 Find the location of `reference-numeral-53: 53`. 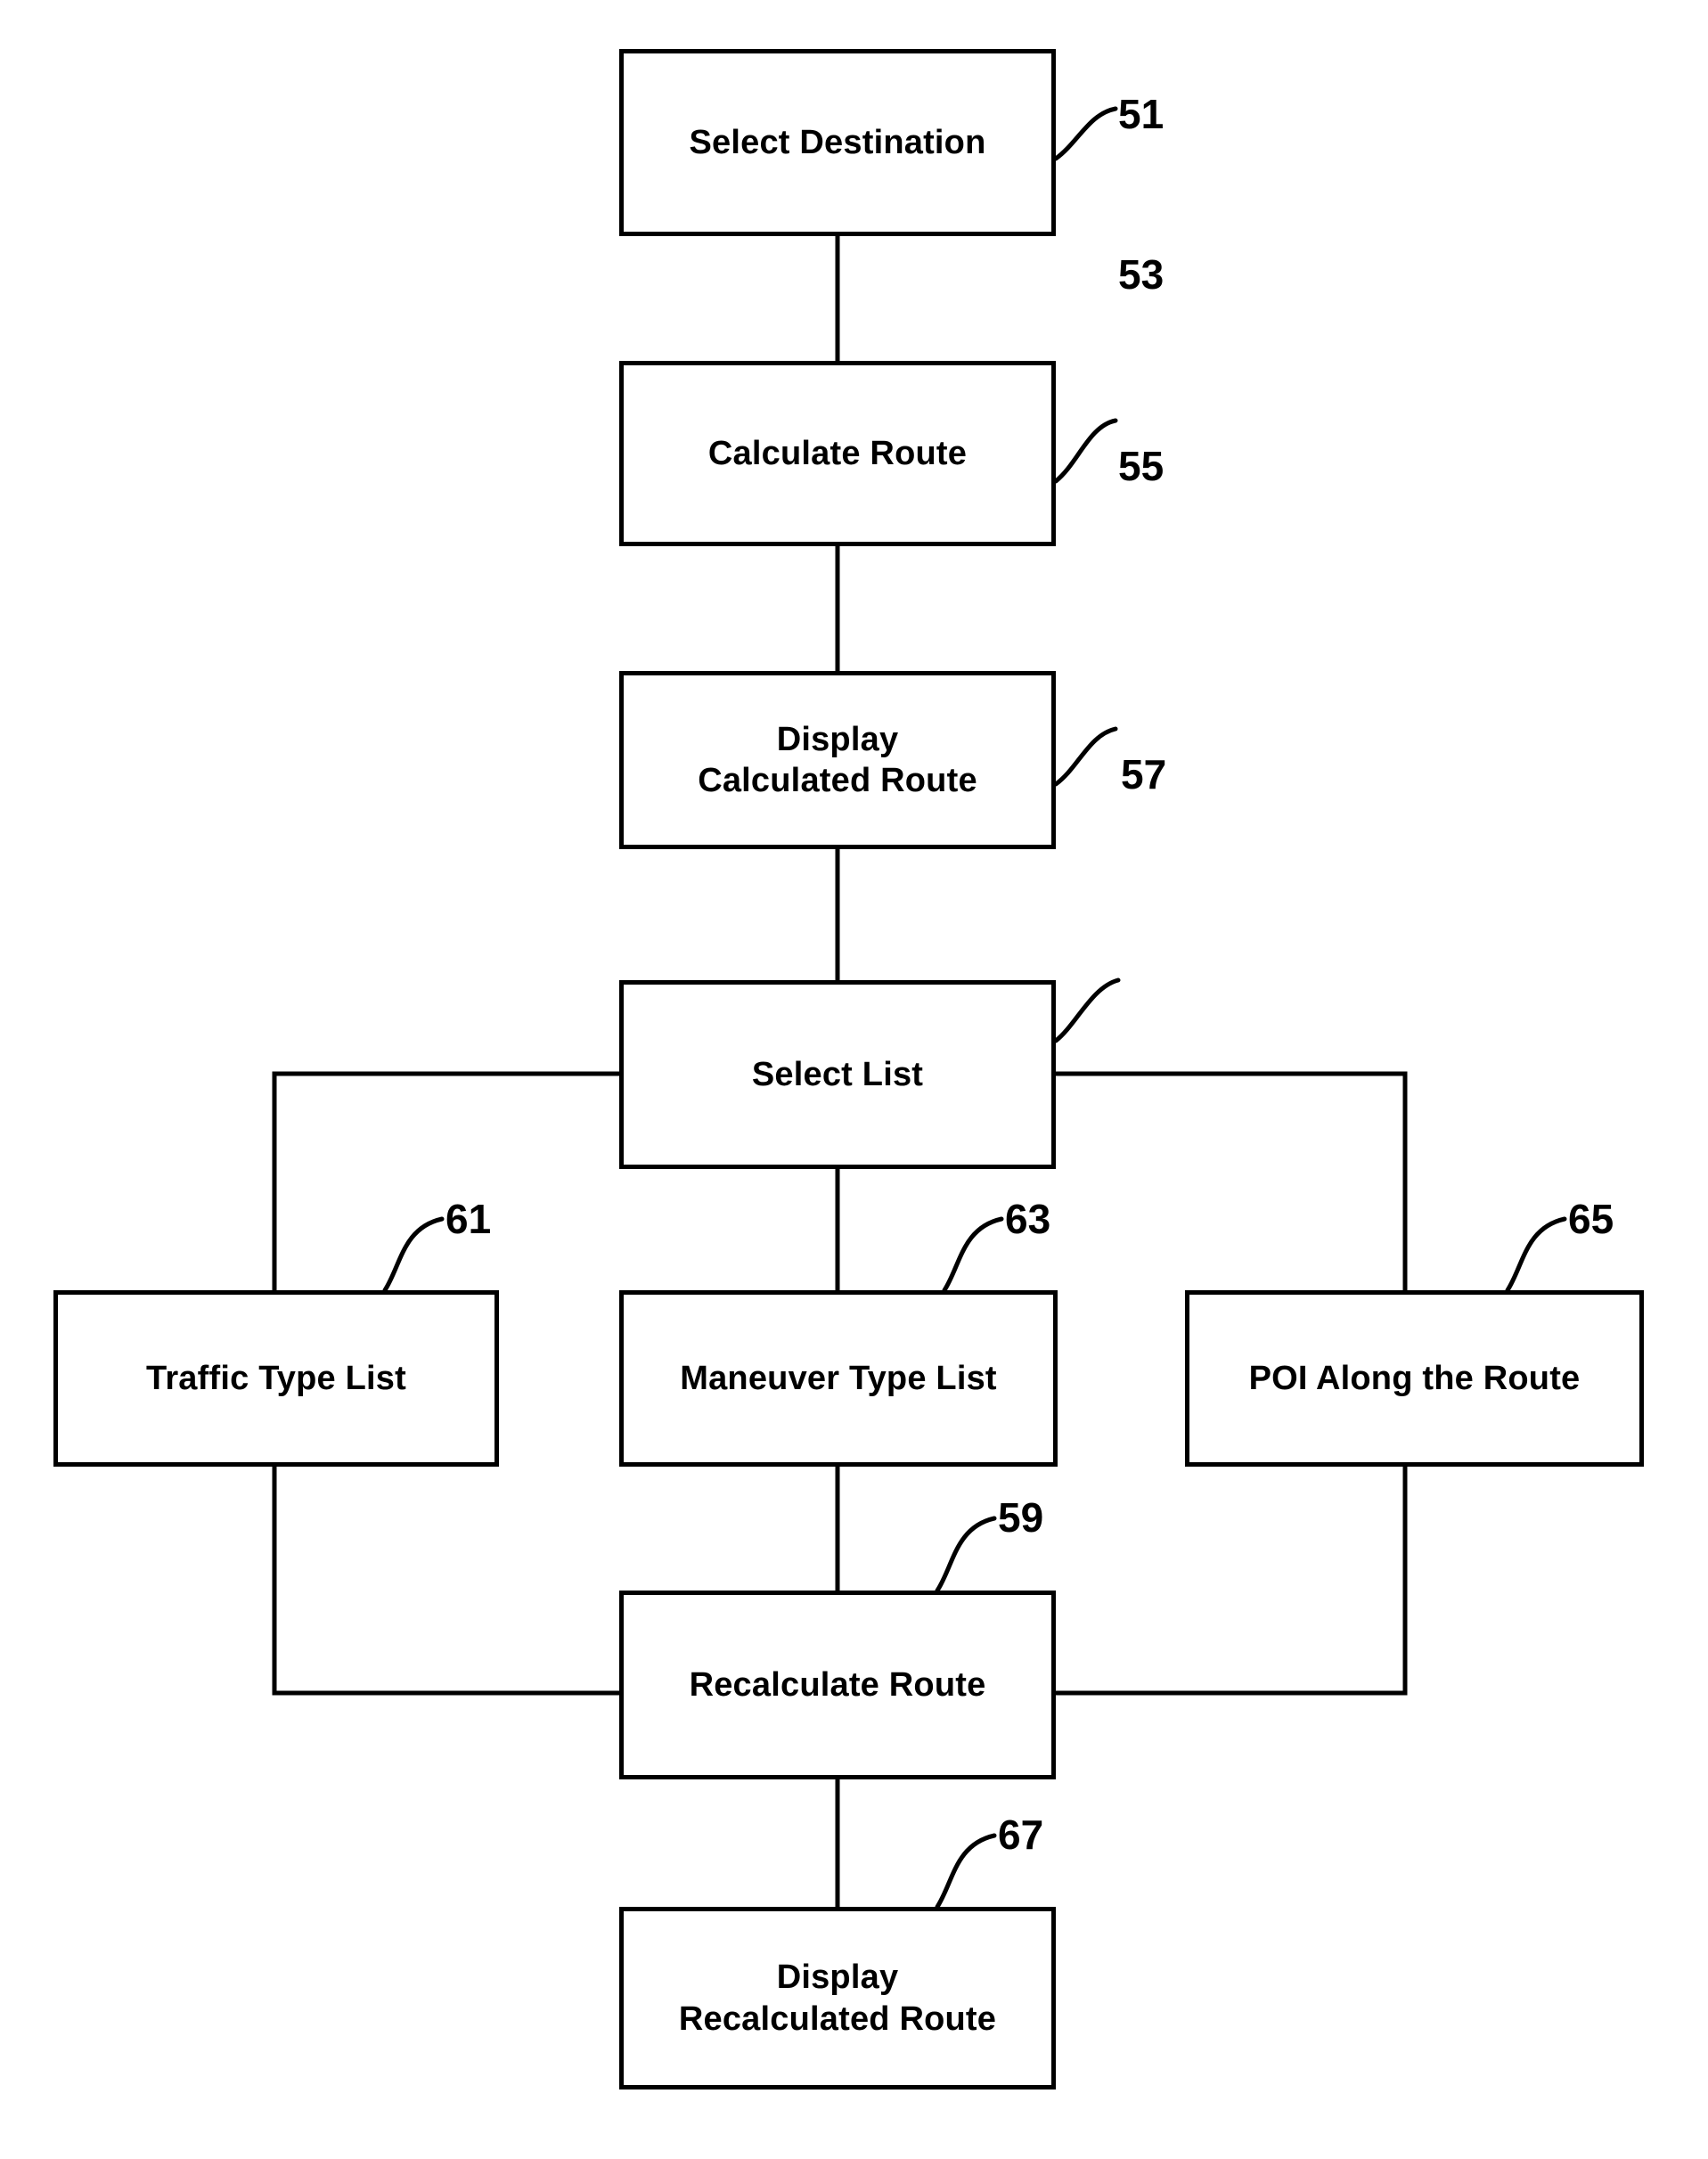

reference-numeral-53: 53 is located at coordinates (1141, 274).